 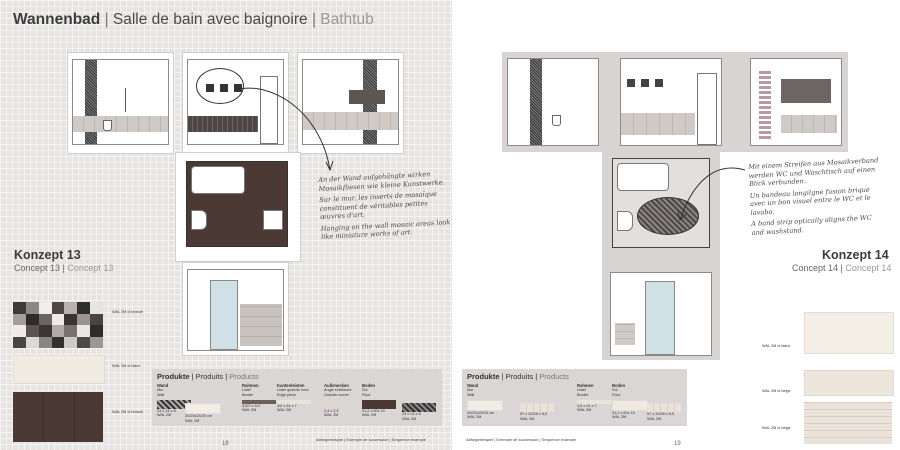 What do you see at coordinates (848, 423) in the screenshot?
I see `brick-tile-sample` at bounding box center [848, 423].